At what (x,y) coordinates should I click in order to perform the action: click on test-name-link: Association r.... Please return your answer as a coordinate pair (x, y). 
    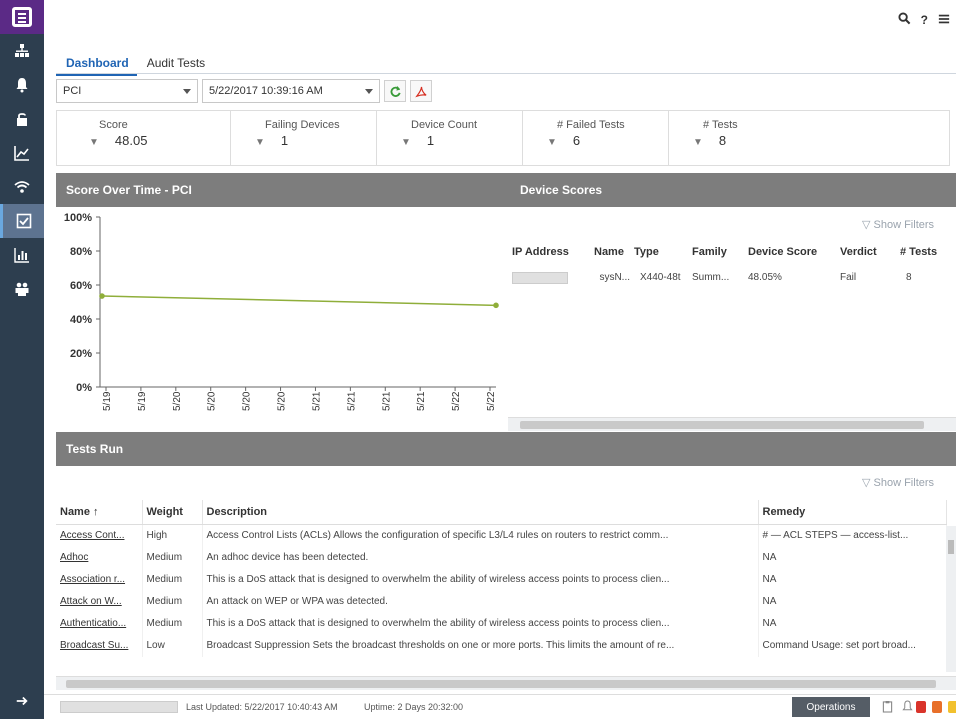
    Looking at the image, I should click on (99, 579).